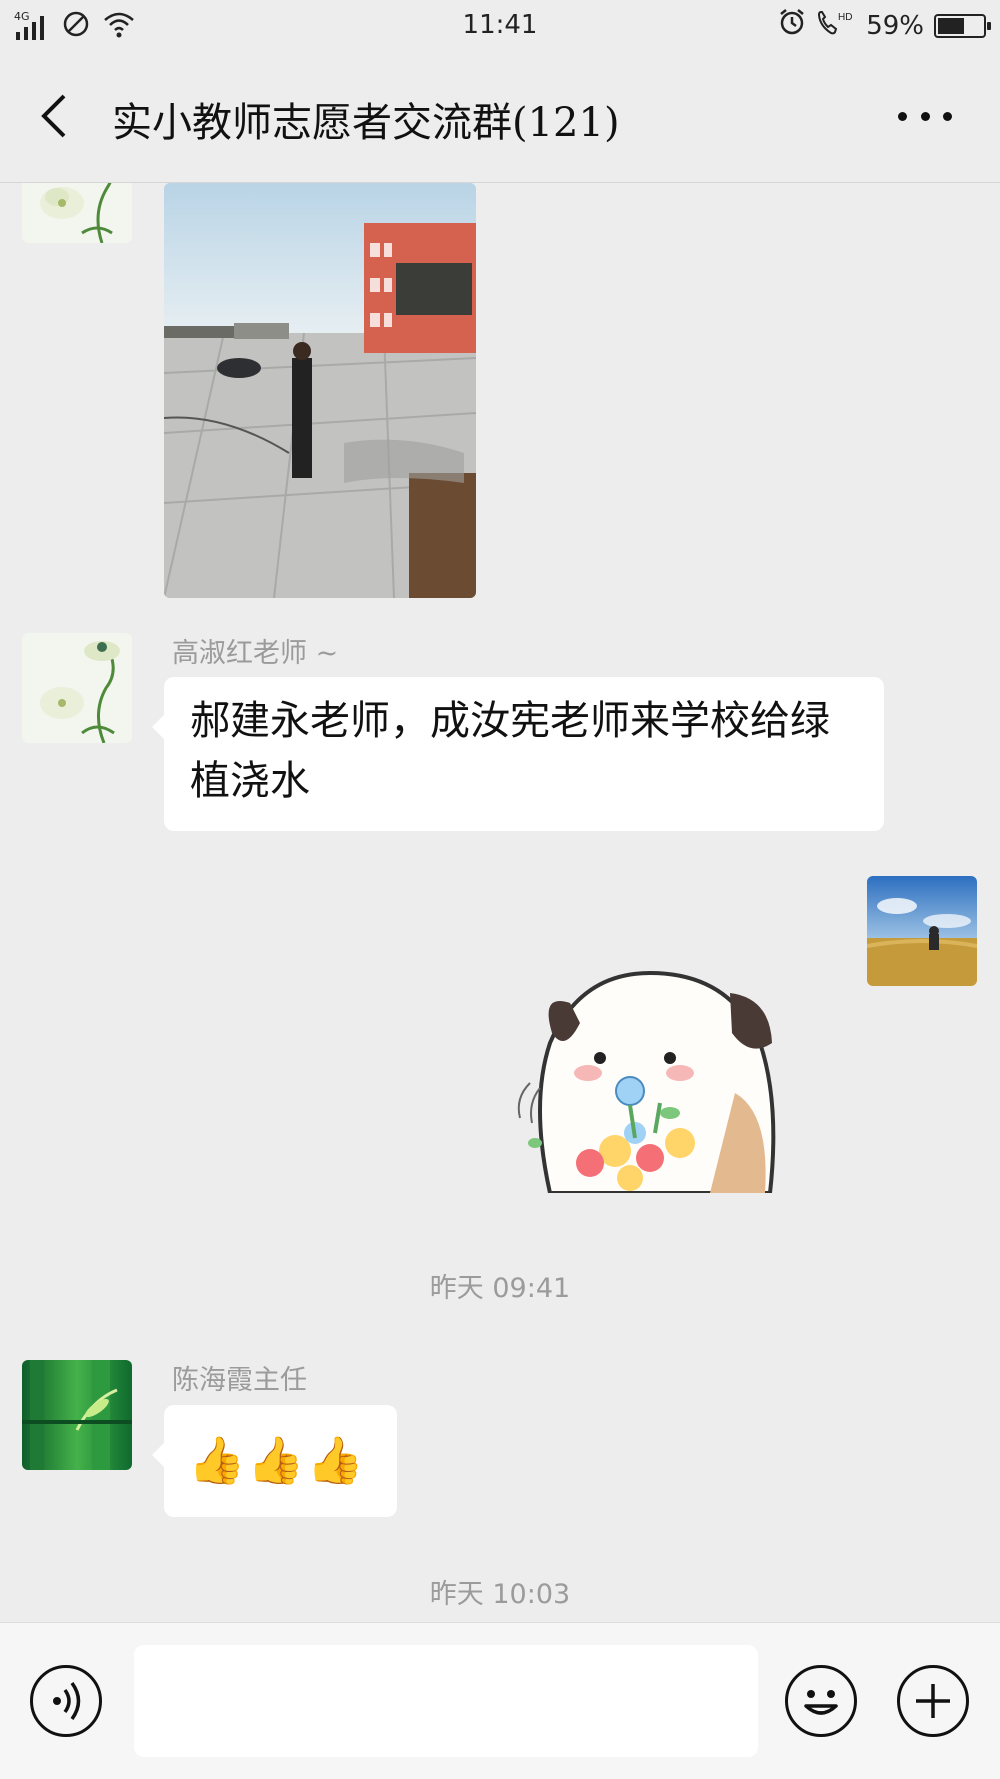  I want to click on svg-text: HD, so click(845, 17).